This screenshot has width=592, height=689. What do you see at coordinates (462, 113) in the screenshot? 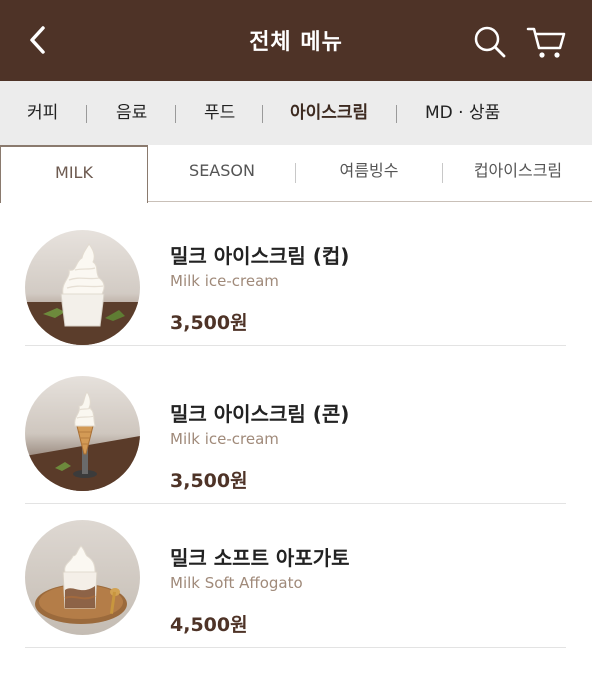
I see `category-md-goods: MD · 상품` at bounding box center [462, 113].